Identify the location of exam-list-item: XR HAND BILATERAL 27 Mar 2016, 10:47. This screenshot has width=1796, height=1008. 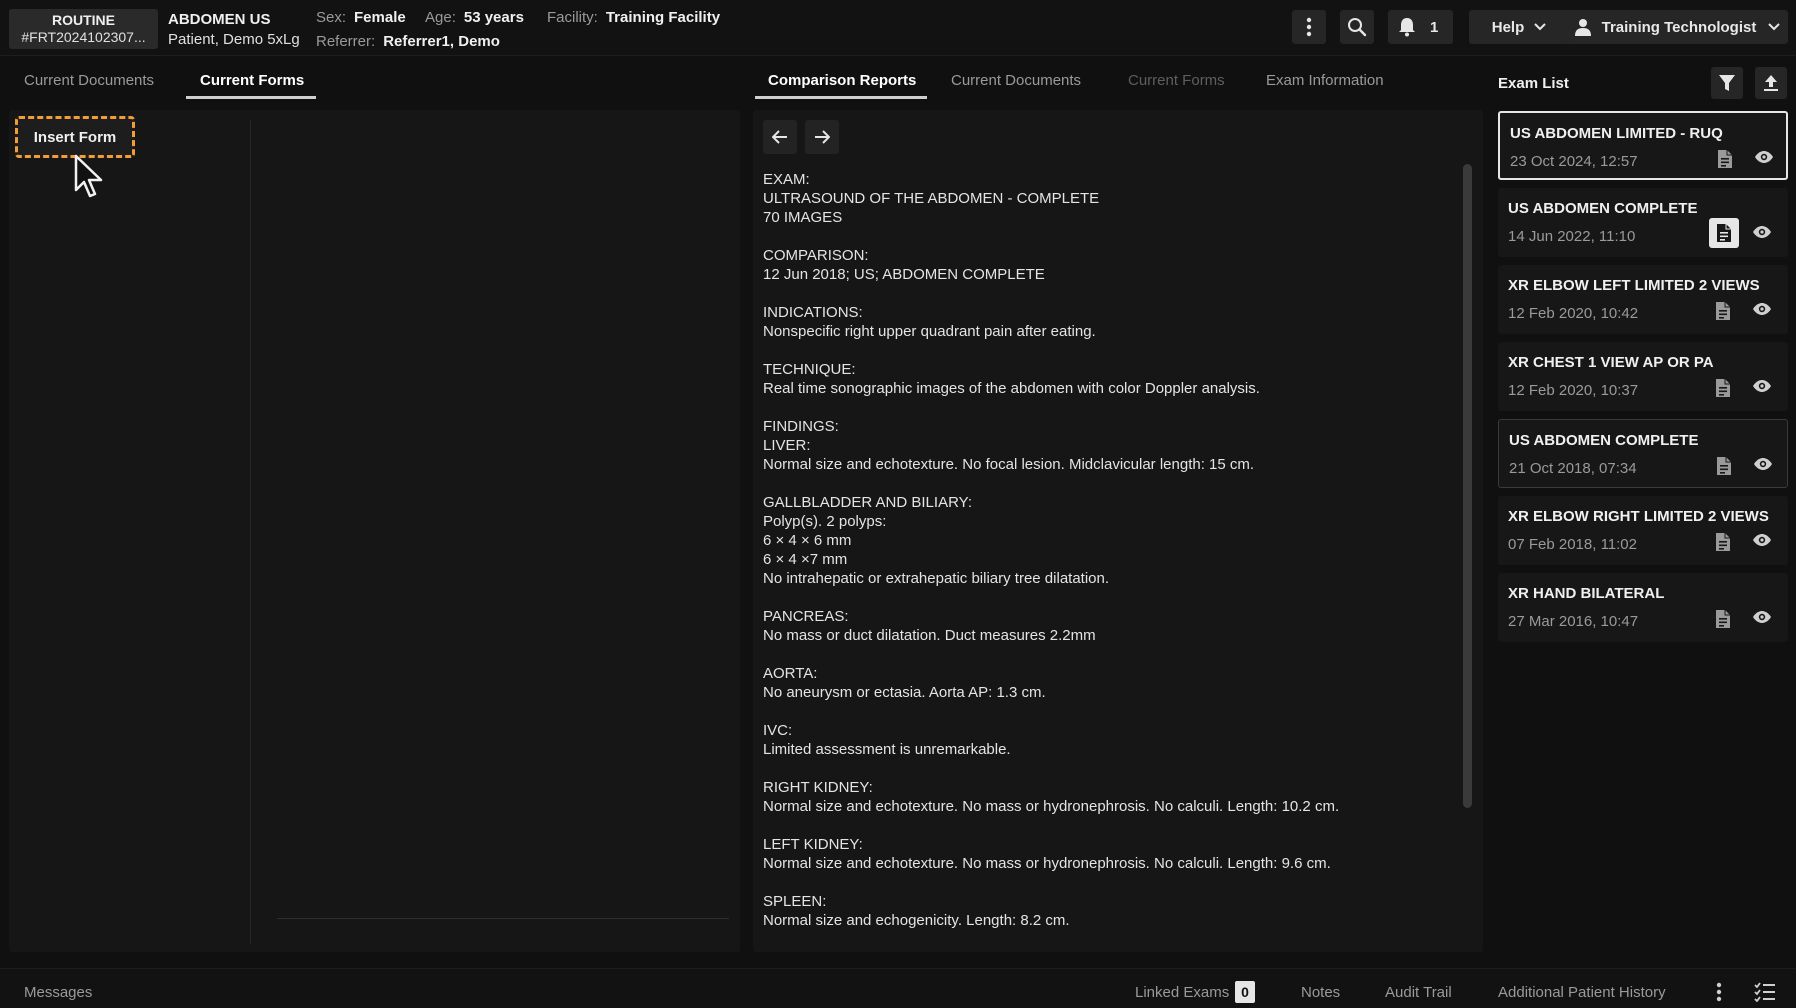
(1643, 607).